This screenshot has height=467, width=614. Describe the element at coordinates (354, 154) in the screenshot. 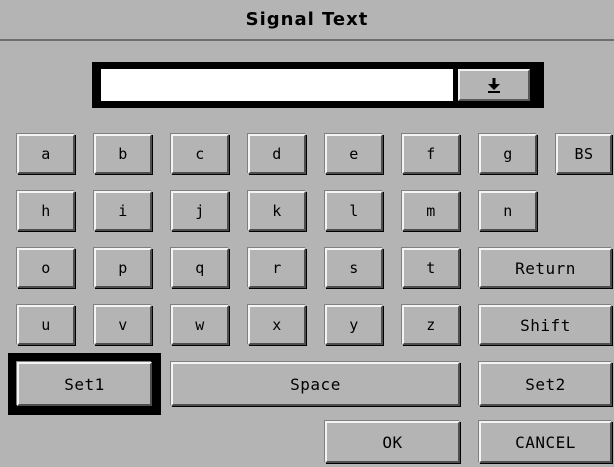

I see `key-e: e` at that location.